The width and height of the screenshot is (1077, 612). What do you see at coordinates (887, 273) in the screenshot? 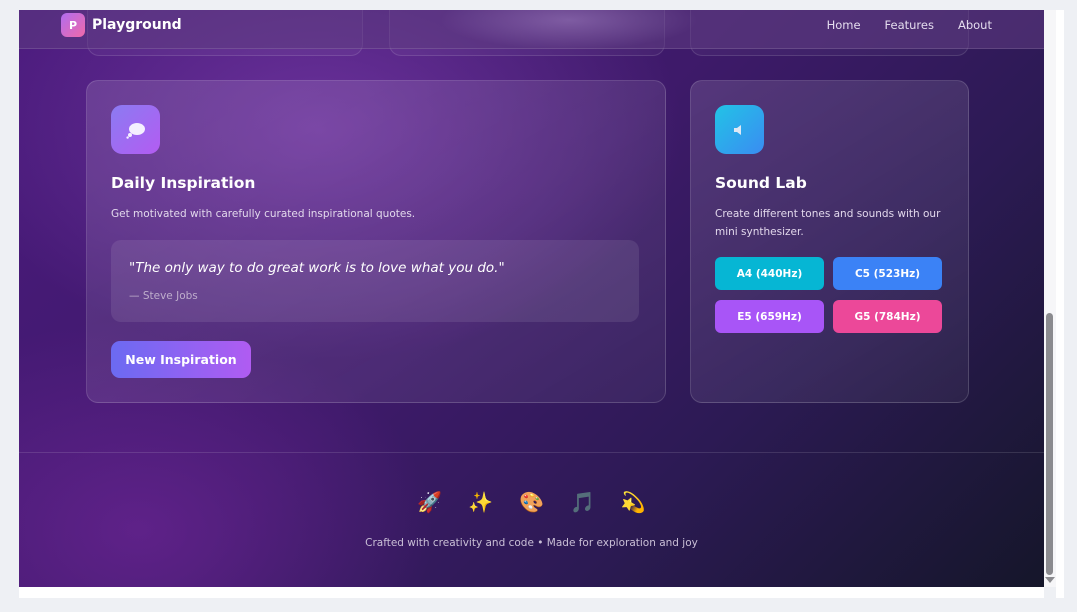
I see `note-button-c5: C5 (523Hz)` at bounding box center [887, 273].